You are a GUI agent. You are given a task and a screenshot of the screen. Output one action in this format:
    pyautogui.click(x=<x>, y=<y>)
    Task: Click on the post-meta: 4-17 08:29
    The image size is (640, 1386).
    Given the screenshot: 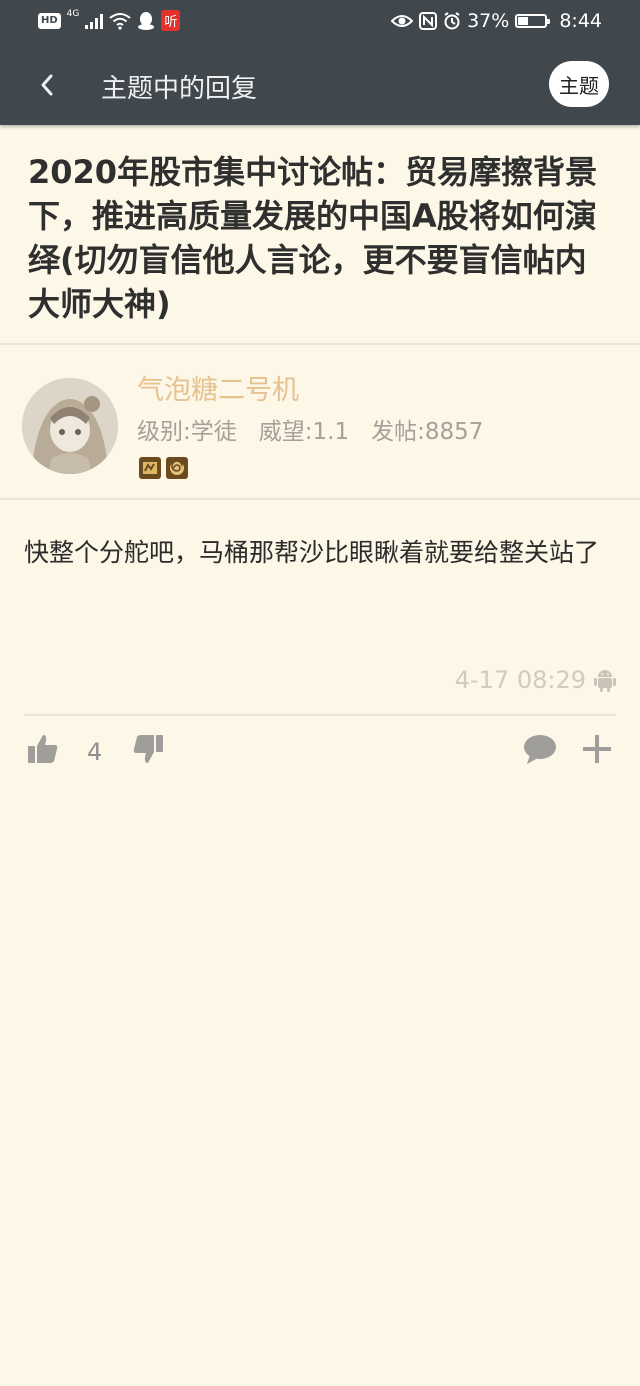 What is the action you would take?
    pyautogui.click(x=535, y=680)
    